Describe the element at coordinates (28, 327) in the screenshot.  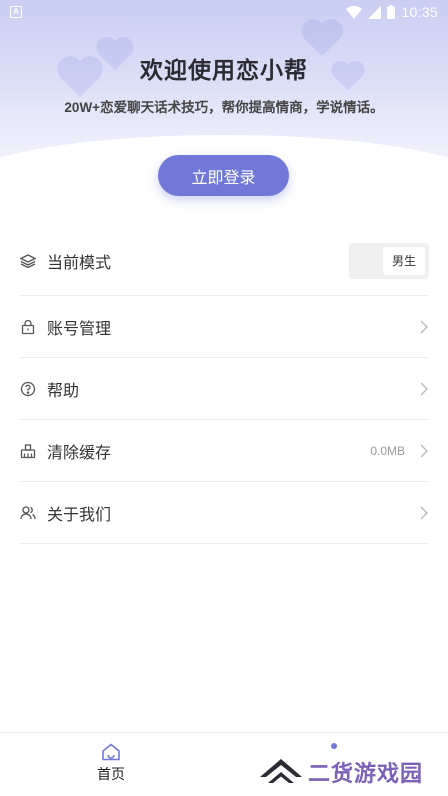
I see `lock-icon` at that location.